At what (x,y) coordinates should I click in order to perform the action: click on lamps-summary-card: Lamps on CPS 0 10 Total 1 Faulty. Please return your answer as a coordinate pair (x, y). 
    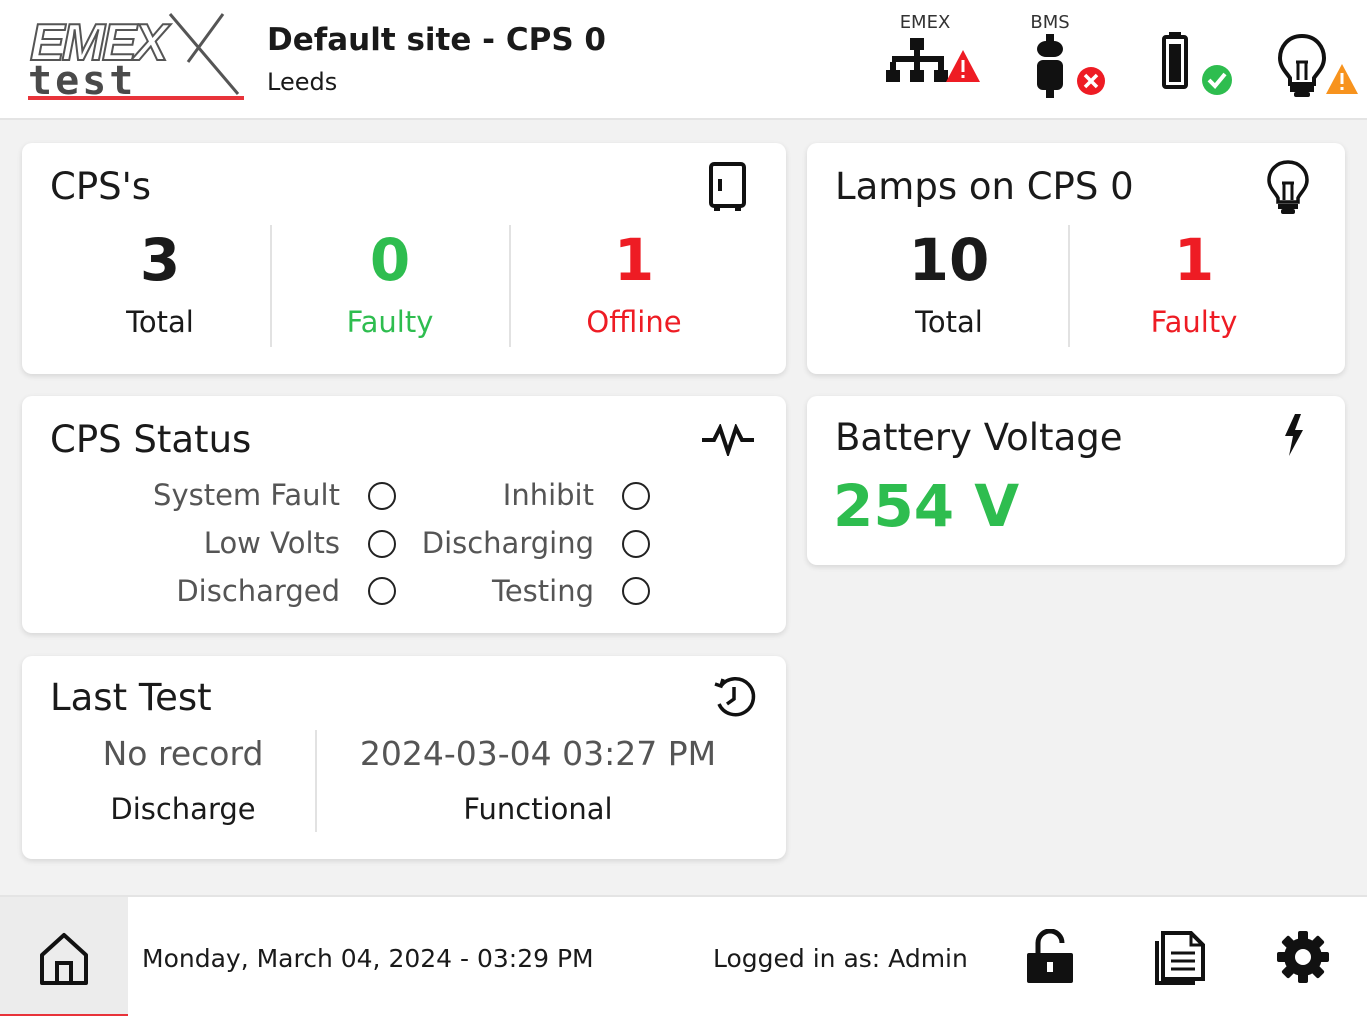
    Looking at the image, I should click on (1076, 258).